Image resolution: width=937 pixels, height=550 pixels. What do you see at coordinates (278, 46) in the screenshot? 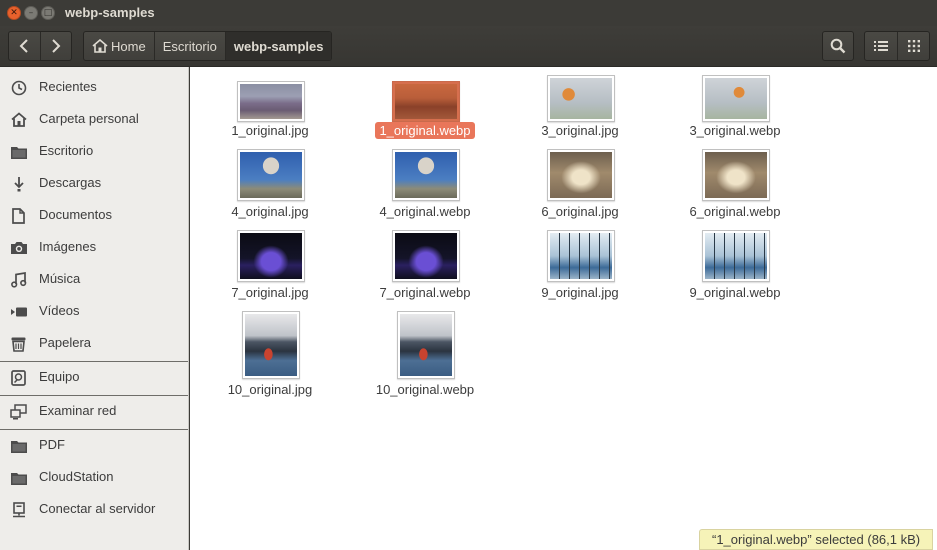
I see `breadcrumb-webp-samples: webp-samples` at bounding box center [278, 46].